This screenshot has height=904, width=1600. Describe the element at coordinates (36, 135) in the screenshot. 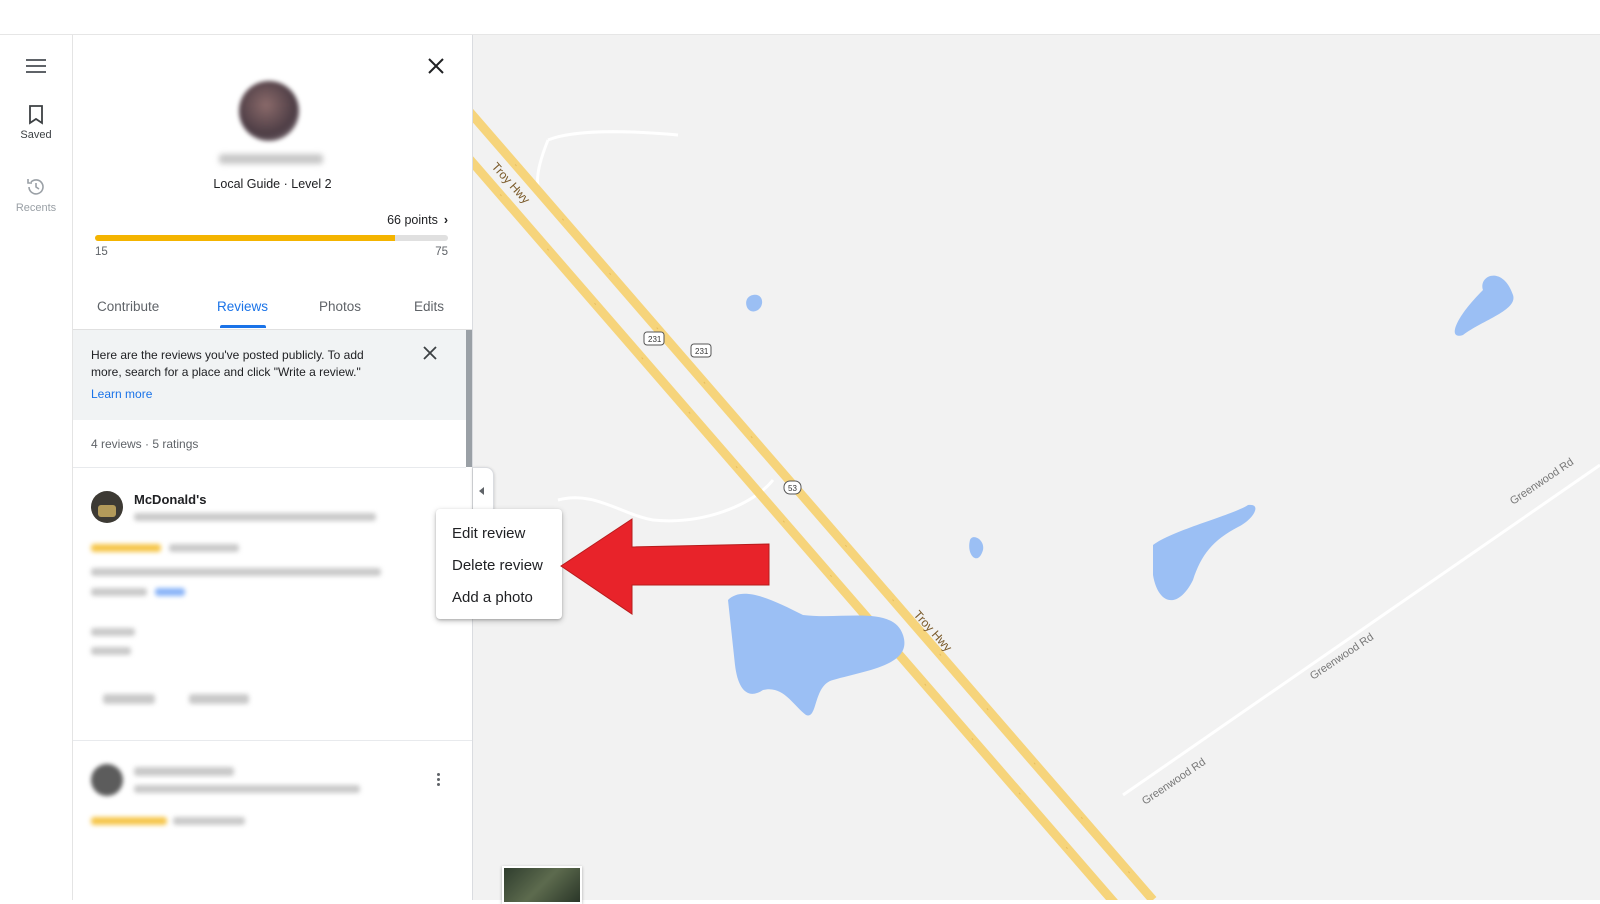

I see `rail-item-label: Saved` at that location.